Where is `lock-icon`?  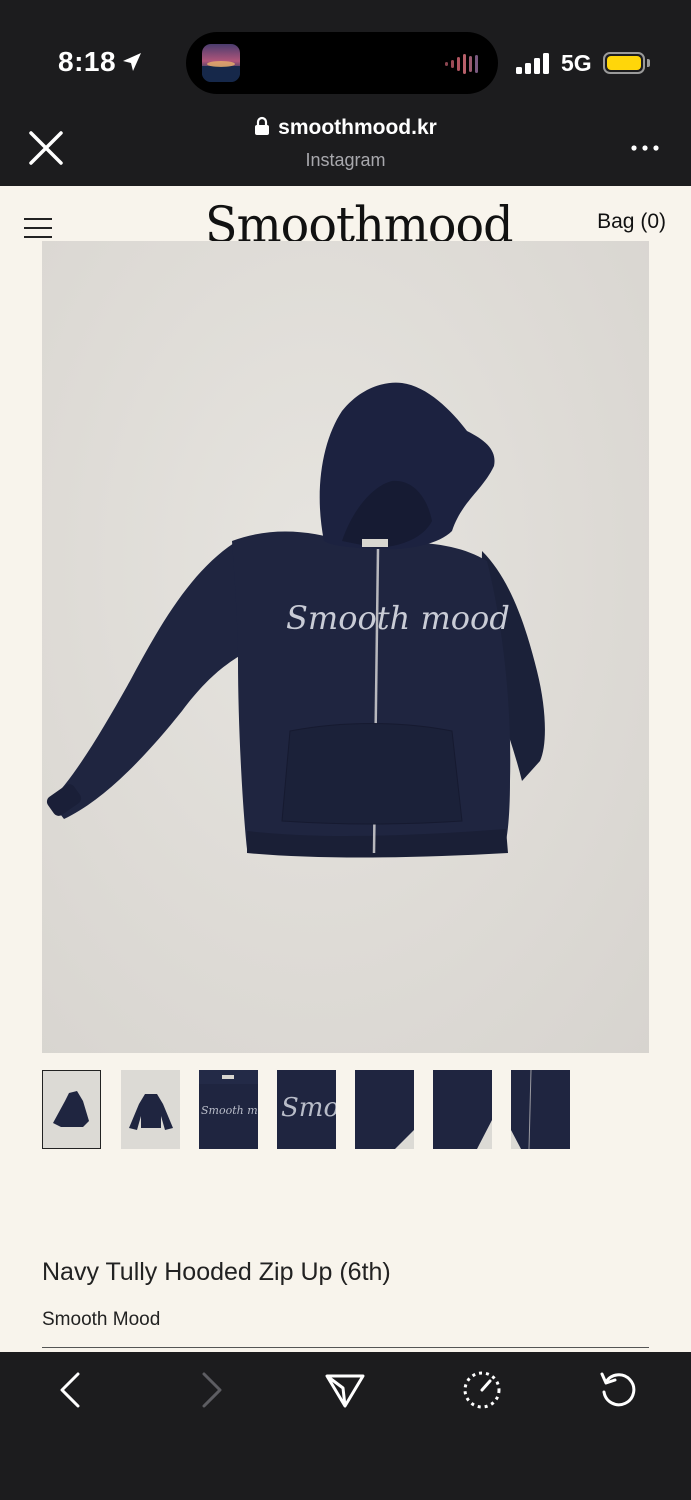
lock-icon is located at coordinates (262, 125).